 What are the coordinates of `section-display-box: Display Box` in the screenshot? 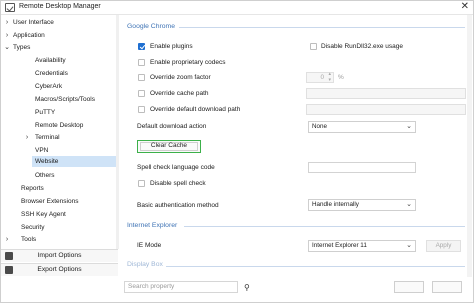 It's located at (145, 264).